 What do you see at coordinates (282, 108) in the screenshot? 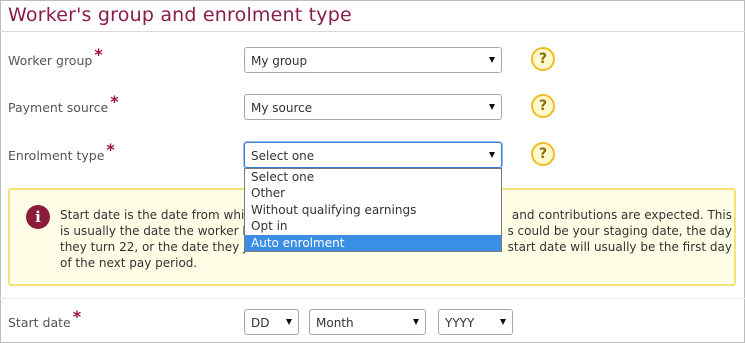
I see `payment-source-value: My source` at bounding box center [282, 108].